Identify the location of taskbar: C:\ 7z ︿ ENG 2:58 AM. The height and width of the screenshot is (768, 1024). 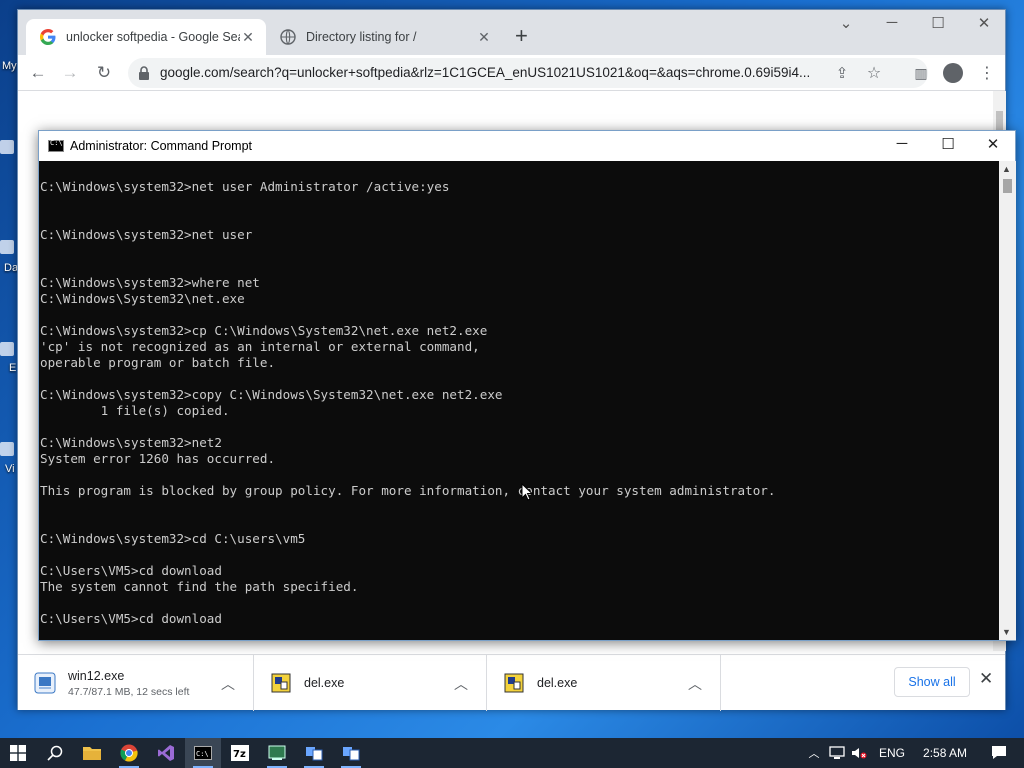
(512, 753).